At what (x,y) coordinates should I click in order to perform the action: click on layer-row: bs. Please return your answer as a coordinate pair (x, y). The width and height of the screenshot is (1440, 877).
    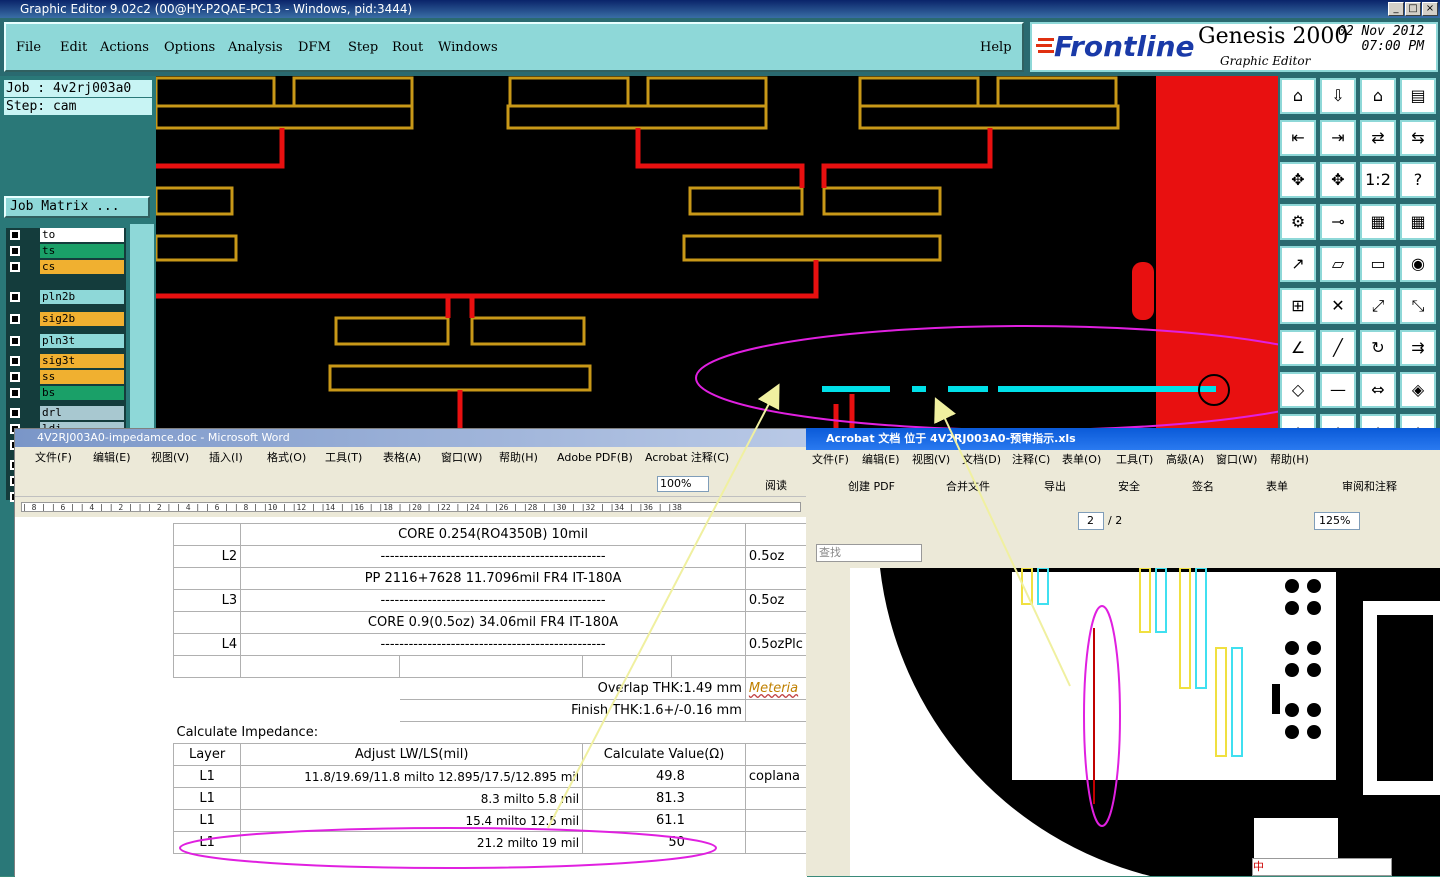
    Looking at the image, I should click on (66, 393).